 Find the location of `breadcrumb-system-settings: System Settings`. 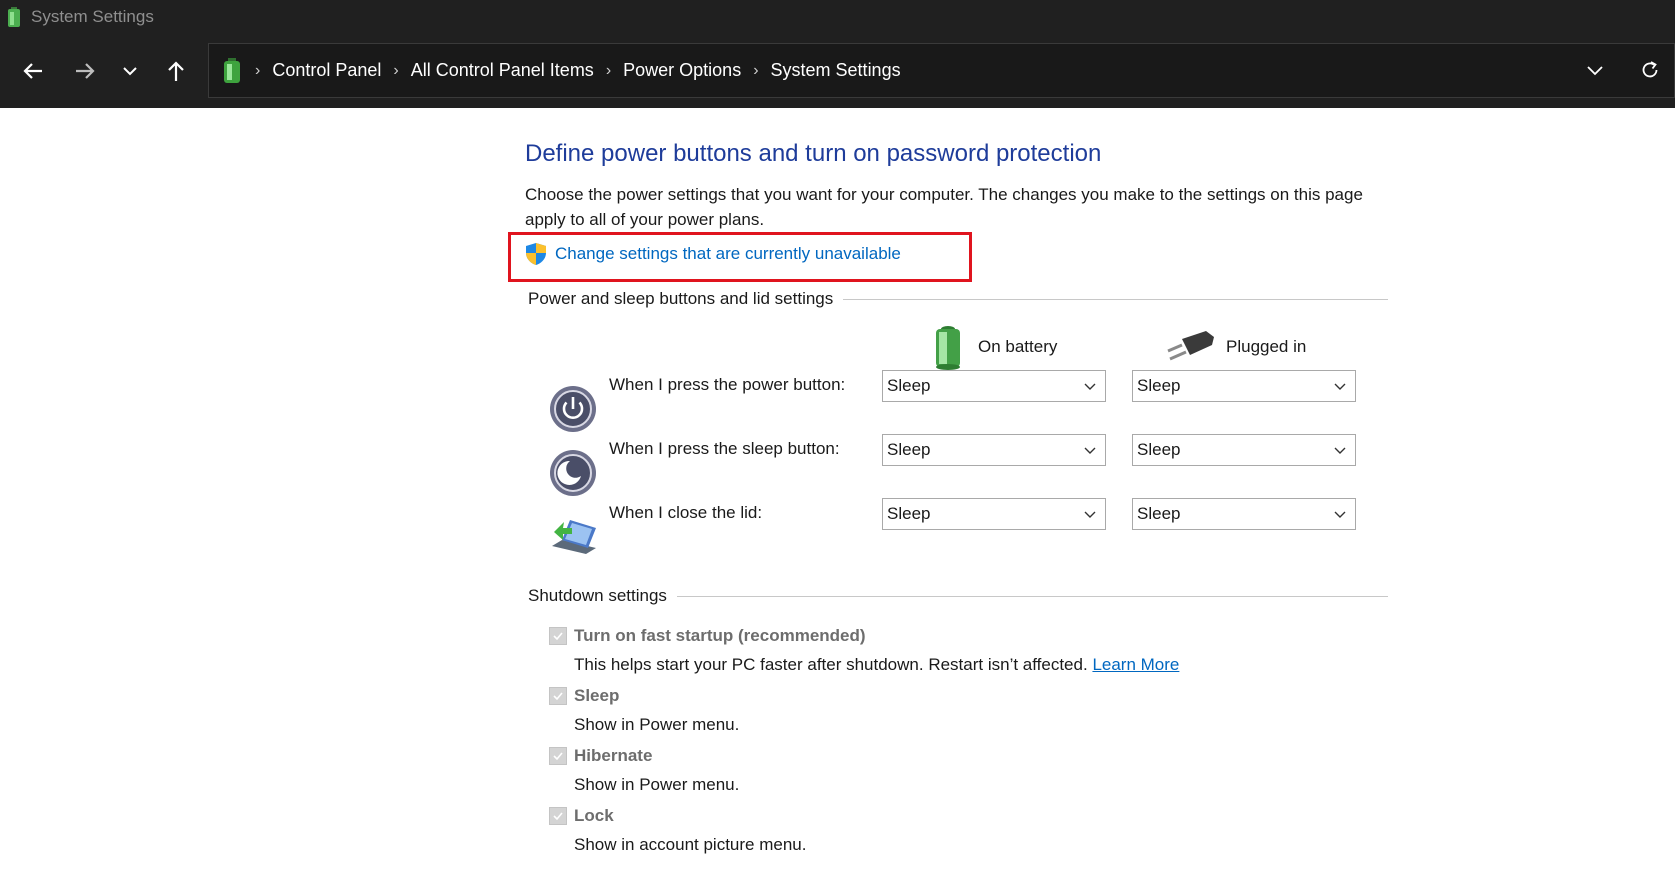

breadcrumb-system-settings: System Settings is located at coordinates (836, 70).